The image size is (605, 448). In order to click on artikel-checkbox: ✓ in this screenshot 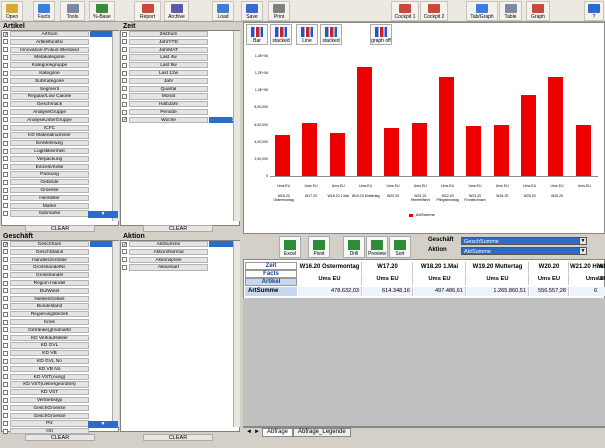, I will do `click(5, 34)`.